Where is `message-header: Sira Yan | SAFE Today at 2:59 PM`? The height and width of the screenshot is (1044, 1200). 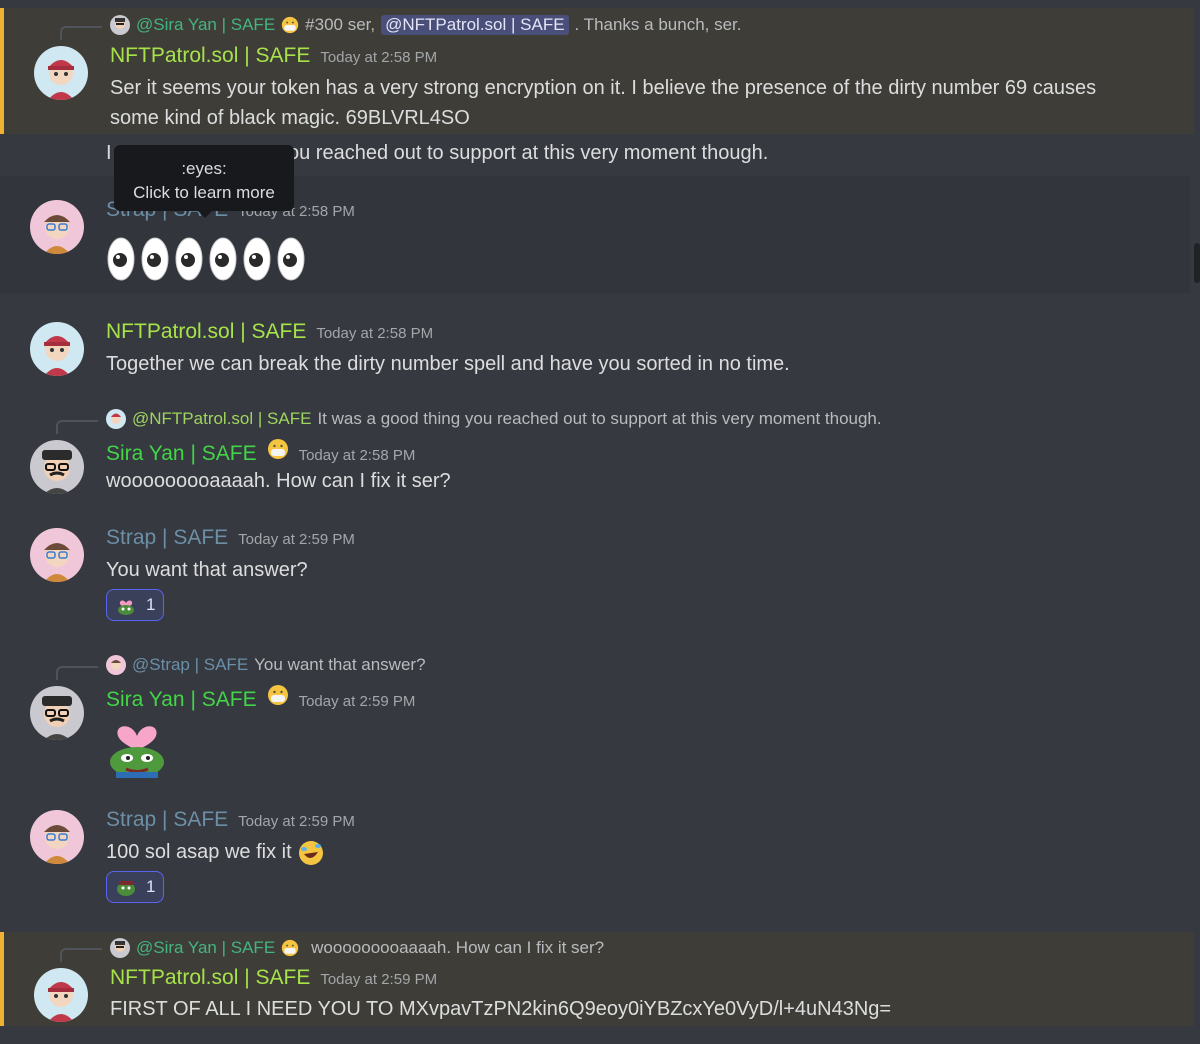 message-header: Sira Yan | SAFE Today at 2:59 PM is located at coordinates (260, 698).